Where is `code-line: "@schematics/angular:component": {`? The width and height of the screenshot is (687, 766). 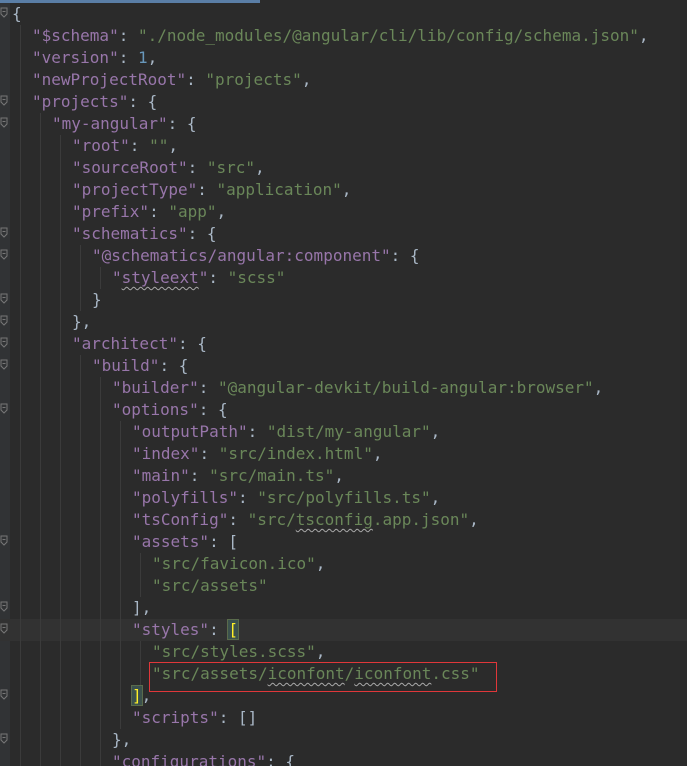 code-line: "@schematics/angular:component": { is located at coordinates (343, 256).